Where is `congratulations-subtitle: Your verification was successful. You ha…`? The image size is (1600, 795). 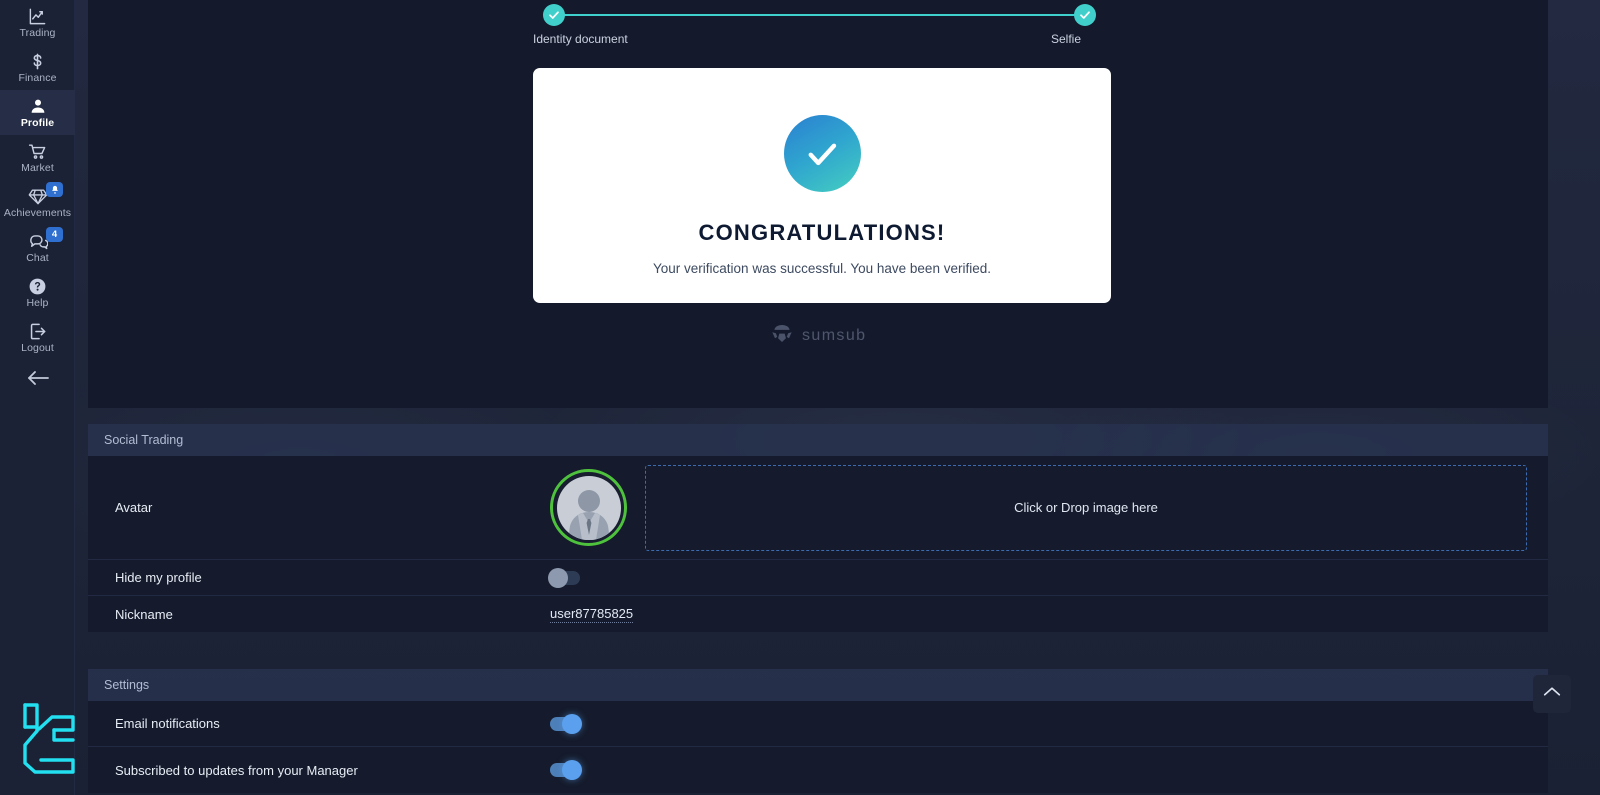
congratulations-subtitle: Your verification was successful. You ha… is located at coordinates (822, 268).